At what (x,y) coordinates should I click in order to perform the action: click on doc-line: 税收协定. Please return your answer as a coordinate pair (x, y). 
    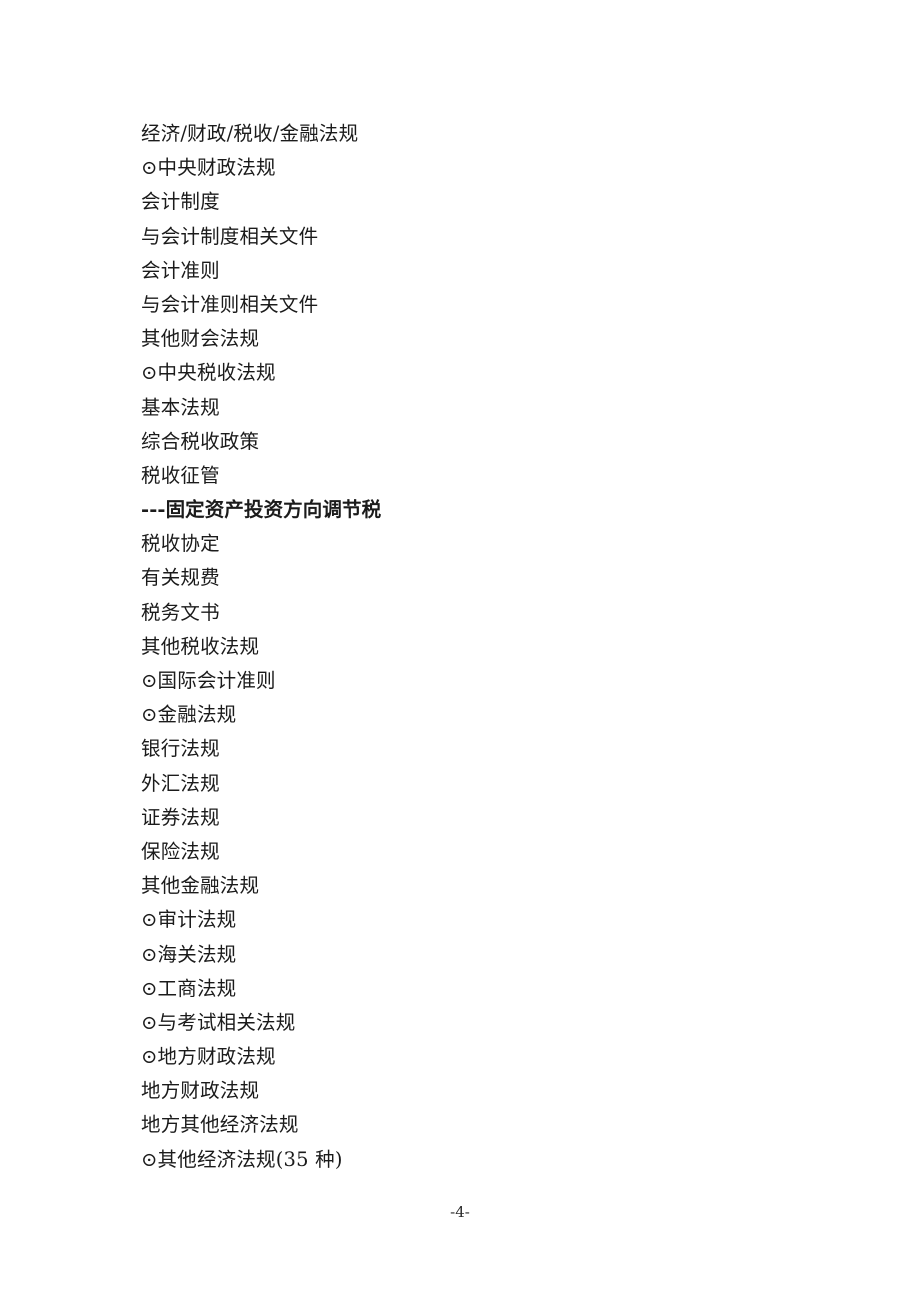
    Looking at the image, I should click on (180, 544).